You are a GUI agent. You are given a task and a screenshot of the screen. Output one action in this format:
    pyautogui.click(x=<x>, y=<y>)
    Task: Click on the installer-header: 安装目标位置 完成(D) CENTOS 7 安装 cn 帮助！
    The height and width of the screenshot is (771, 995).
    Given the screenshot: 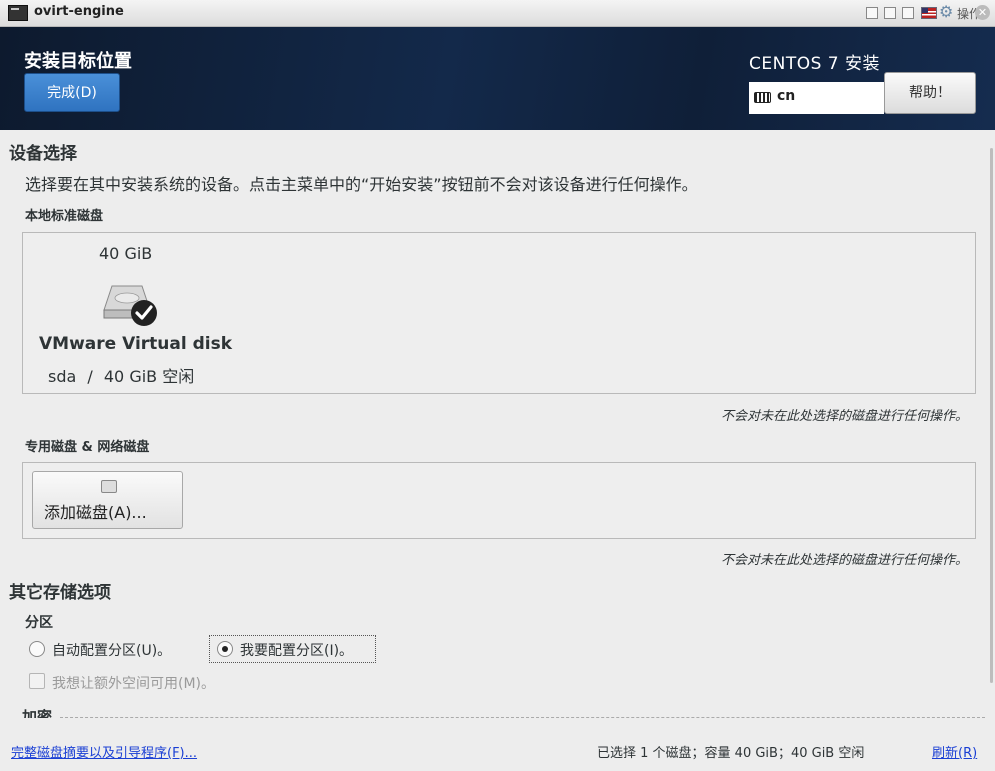 What is the action you would take?
    pyautogui.click(x=497, y=78)
    